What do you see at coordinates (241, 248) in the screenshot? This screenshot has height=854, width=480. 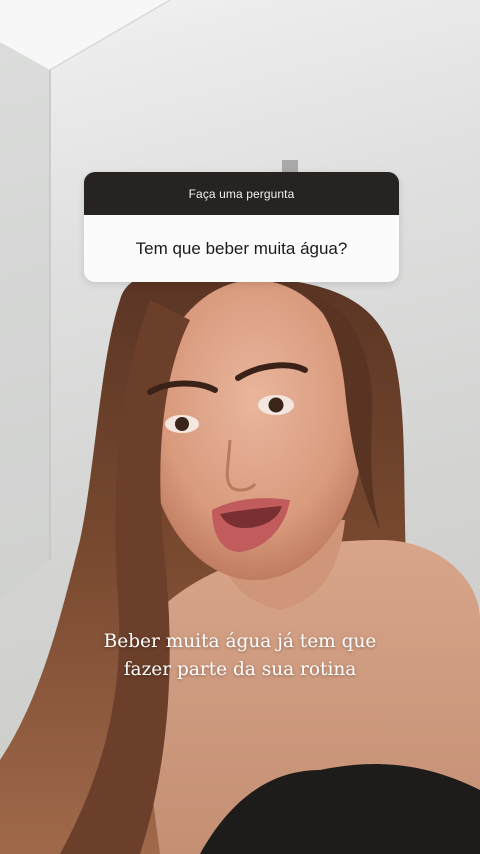 I see `question-sticker-question: Tem que beber muita água?` at bounding box center [241, 248].